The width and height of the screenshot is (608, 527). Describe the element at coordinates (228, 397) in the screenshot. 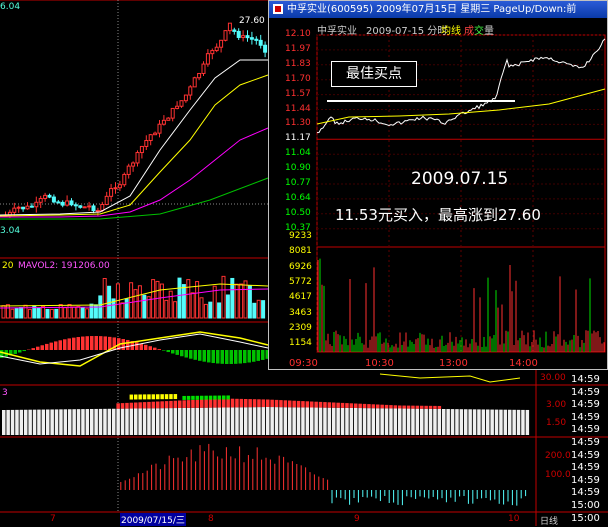

I see `stack-bar-green` at that location.